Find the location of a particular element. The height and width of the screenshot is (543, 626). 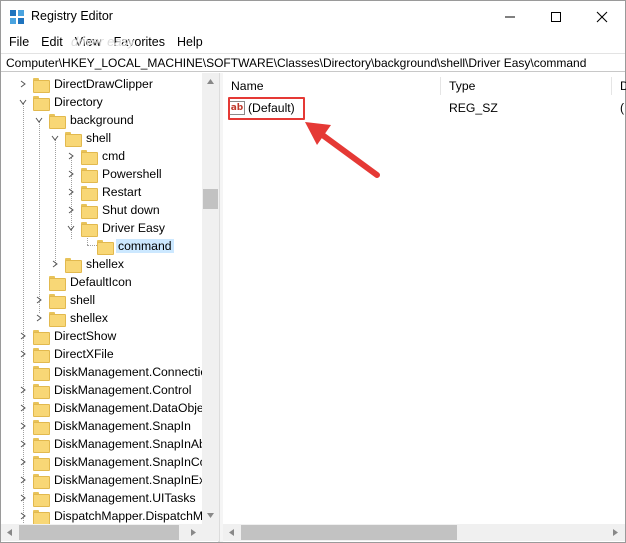

minimize-button is located at coordinates (510, 16).